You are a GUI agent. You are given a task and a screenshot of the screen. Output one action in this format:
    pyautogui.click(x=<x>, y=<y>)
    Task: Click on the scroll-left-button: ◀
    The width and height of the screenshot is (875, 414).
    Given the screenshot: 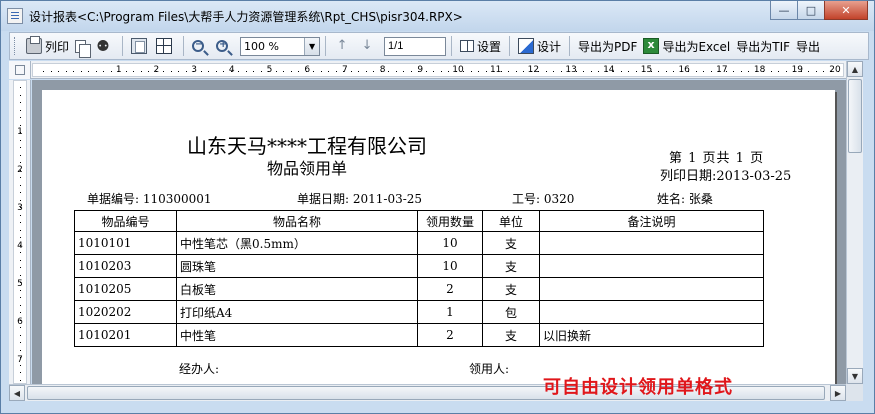 What is the action you would take?
    pyautogui.click(x=17, y=393)
    